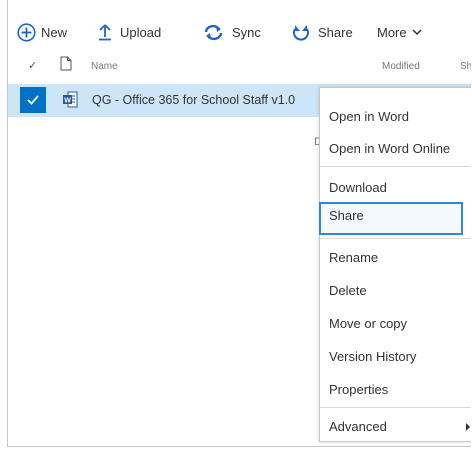  I want to click on new-button: New, so click(42, 32).